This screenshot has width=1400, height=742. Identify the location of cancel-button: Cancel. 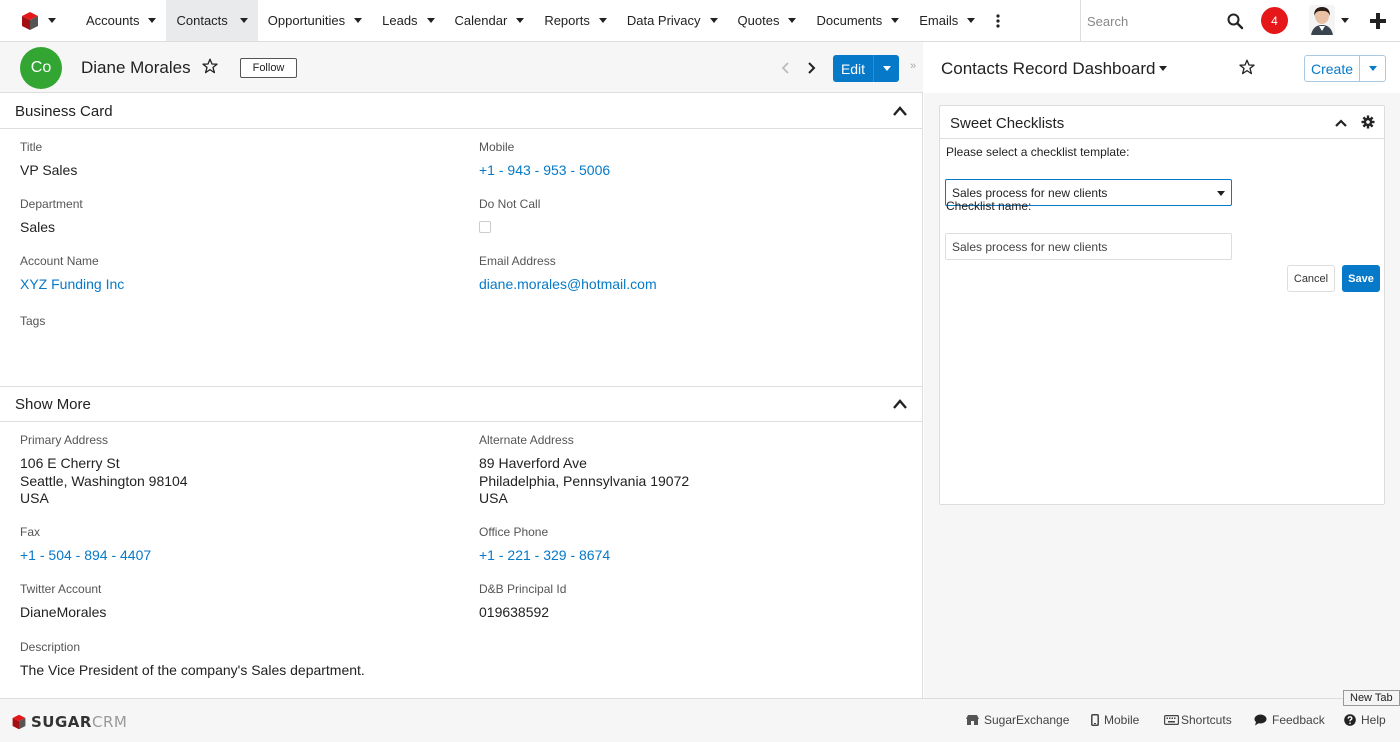
(1311, 278).